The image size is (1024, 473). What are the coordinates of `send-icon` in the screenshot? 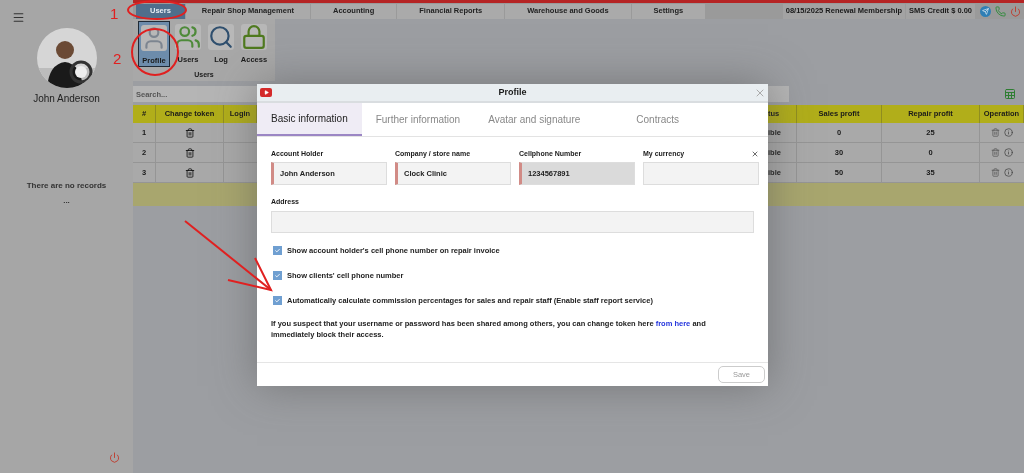 It's located at (985, 11).